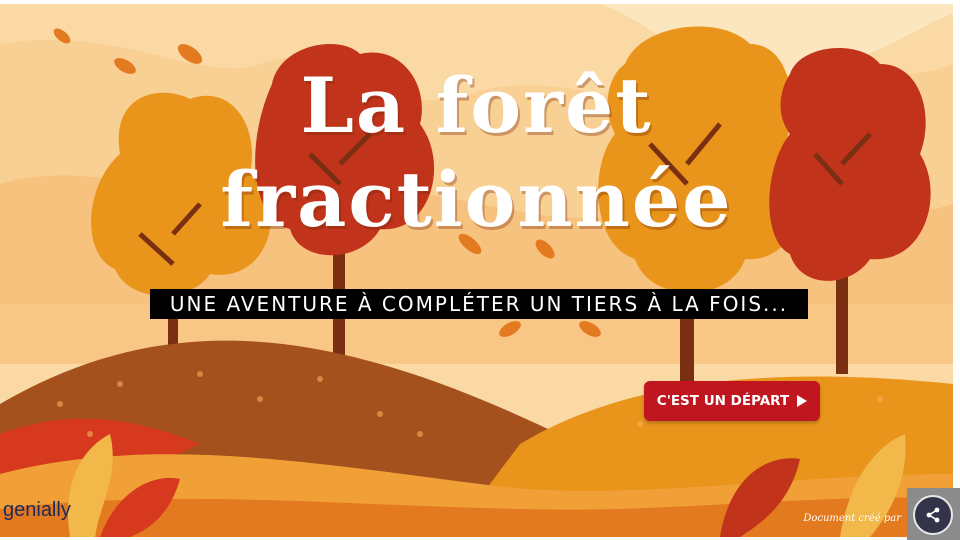 The width and height of the screenshot is (960, 540). What do you see at coordinates (802, 401) in the screenshot?
I see `play-triangle-icon` at bounding box center [802, 401].